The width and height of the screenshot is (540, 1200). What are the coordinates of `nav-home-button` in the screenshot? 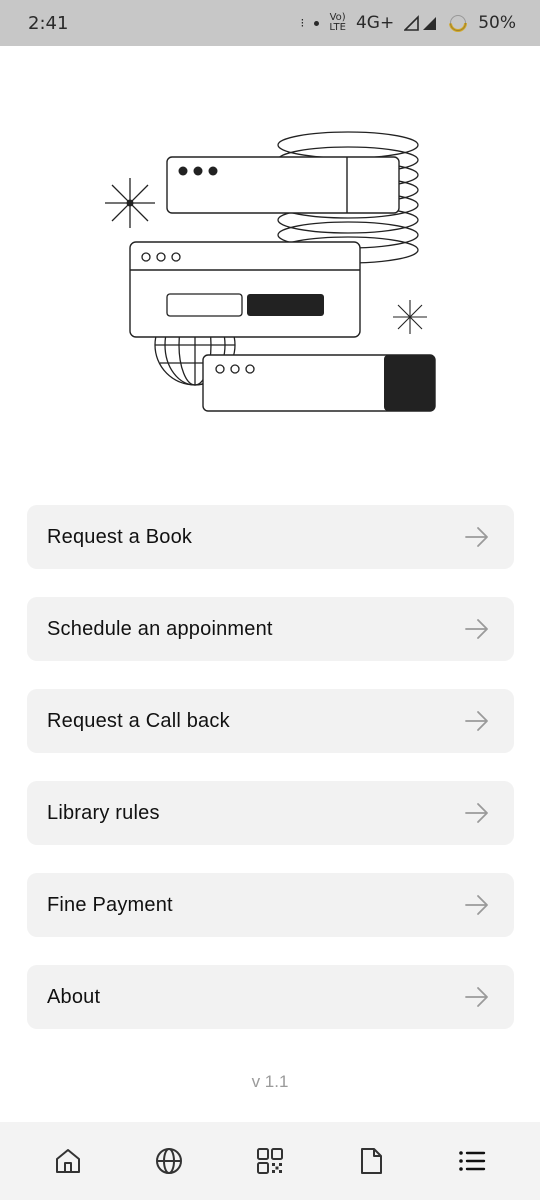 It's located at (68, 1161).